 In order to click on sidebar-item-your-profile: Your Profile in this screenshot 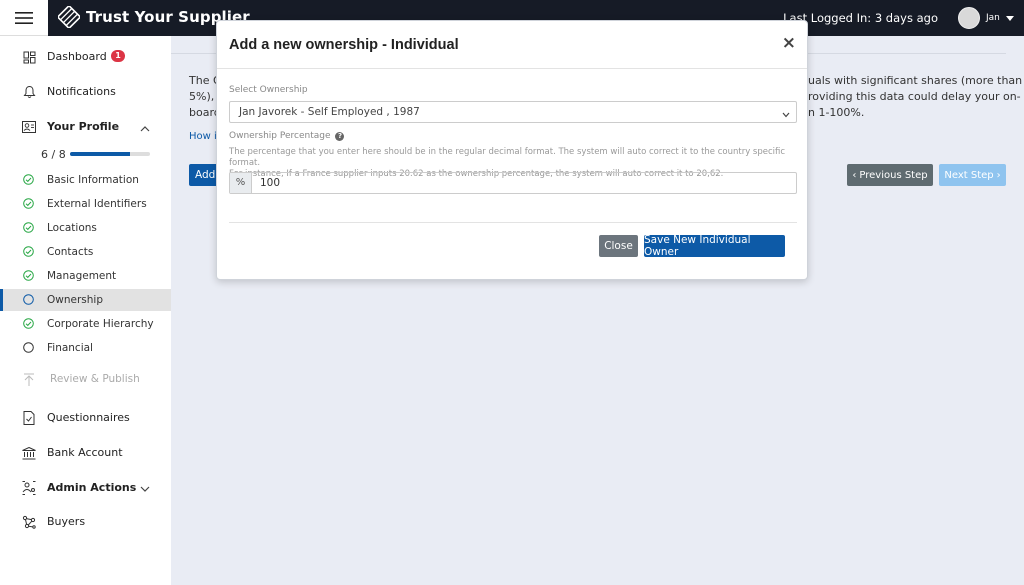, I will do `click(85, 127)`.